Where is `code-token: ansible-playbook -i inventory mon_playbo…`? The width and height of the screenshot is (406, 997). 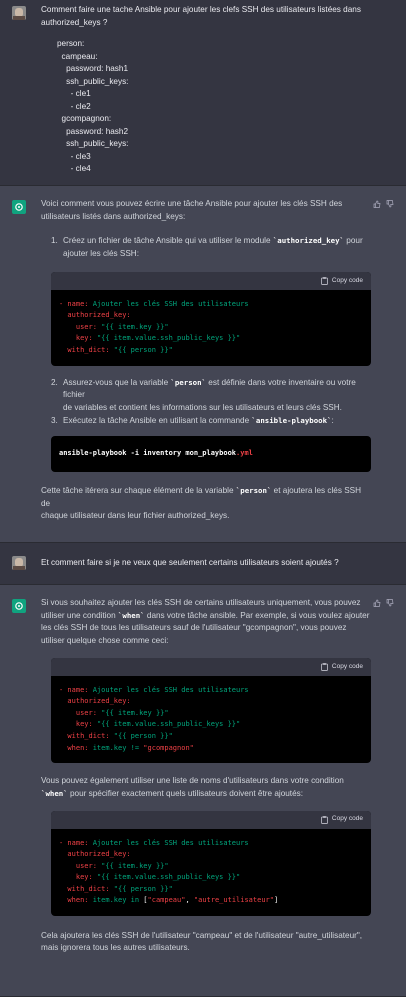
code-token: ansible-playbook -i inventory mon_playbo… is located at coordinates (148, 453).